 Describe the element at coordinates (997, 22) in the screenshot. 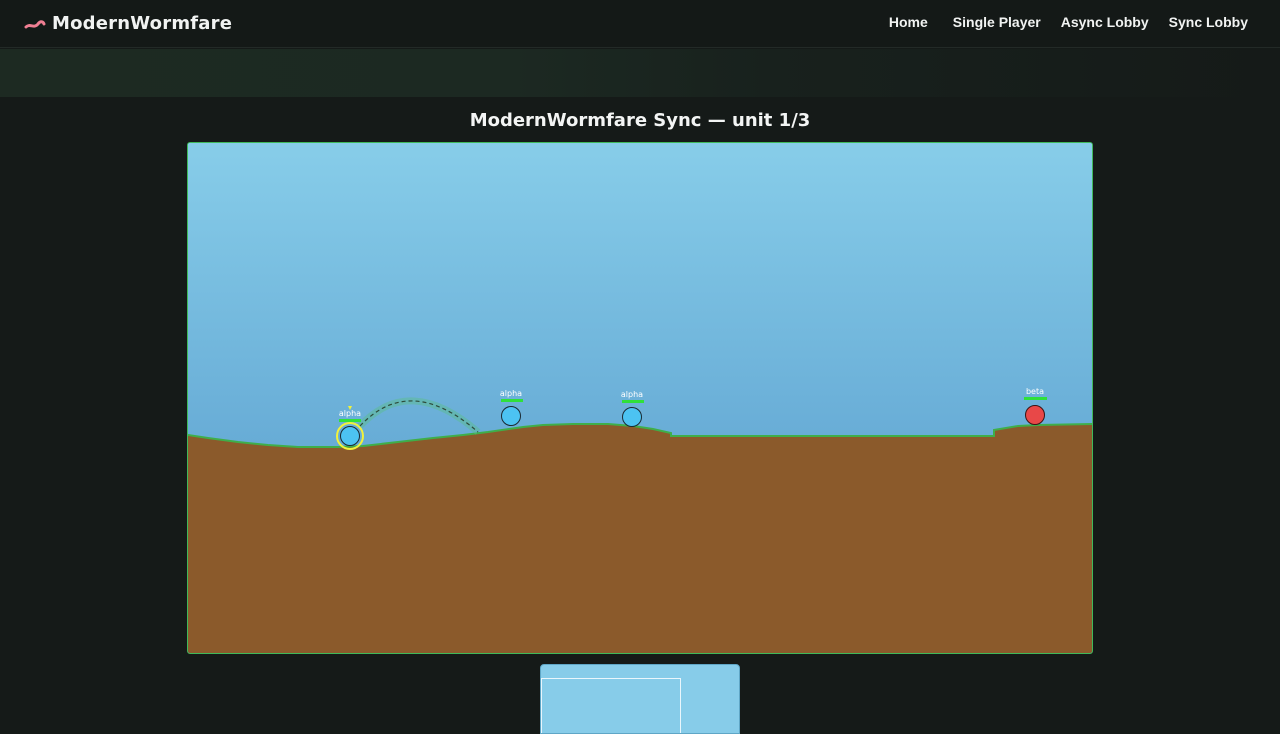

I see `nav-link-single-player: Single Player` at that location.